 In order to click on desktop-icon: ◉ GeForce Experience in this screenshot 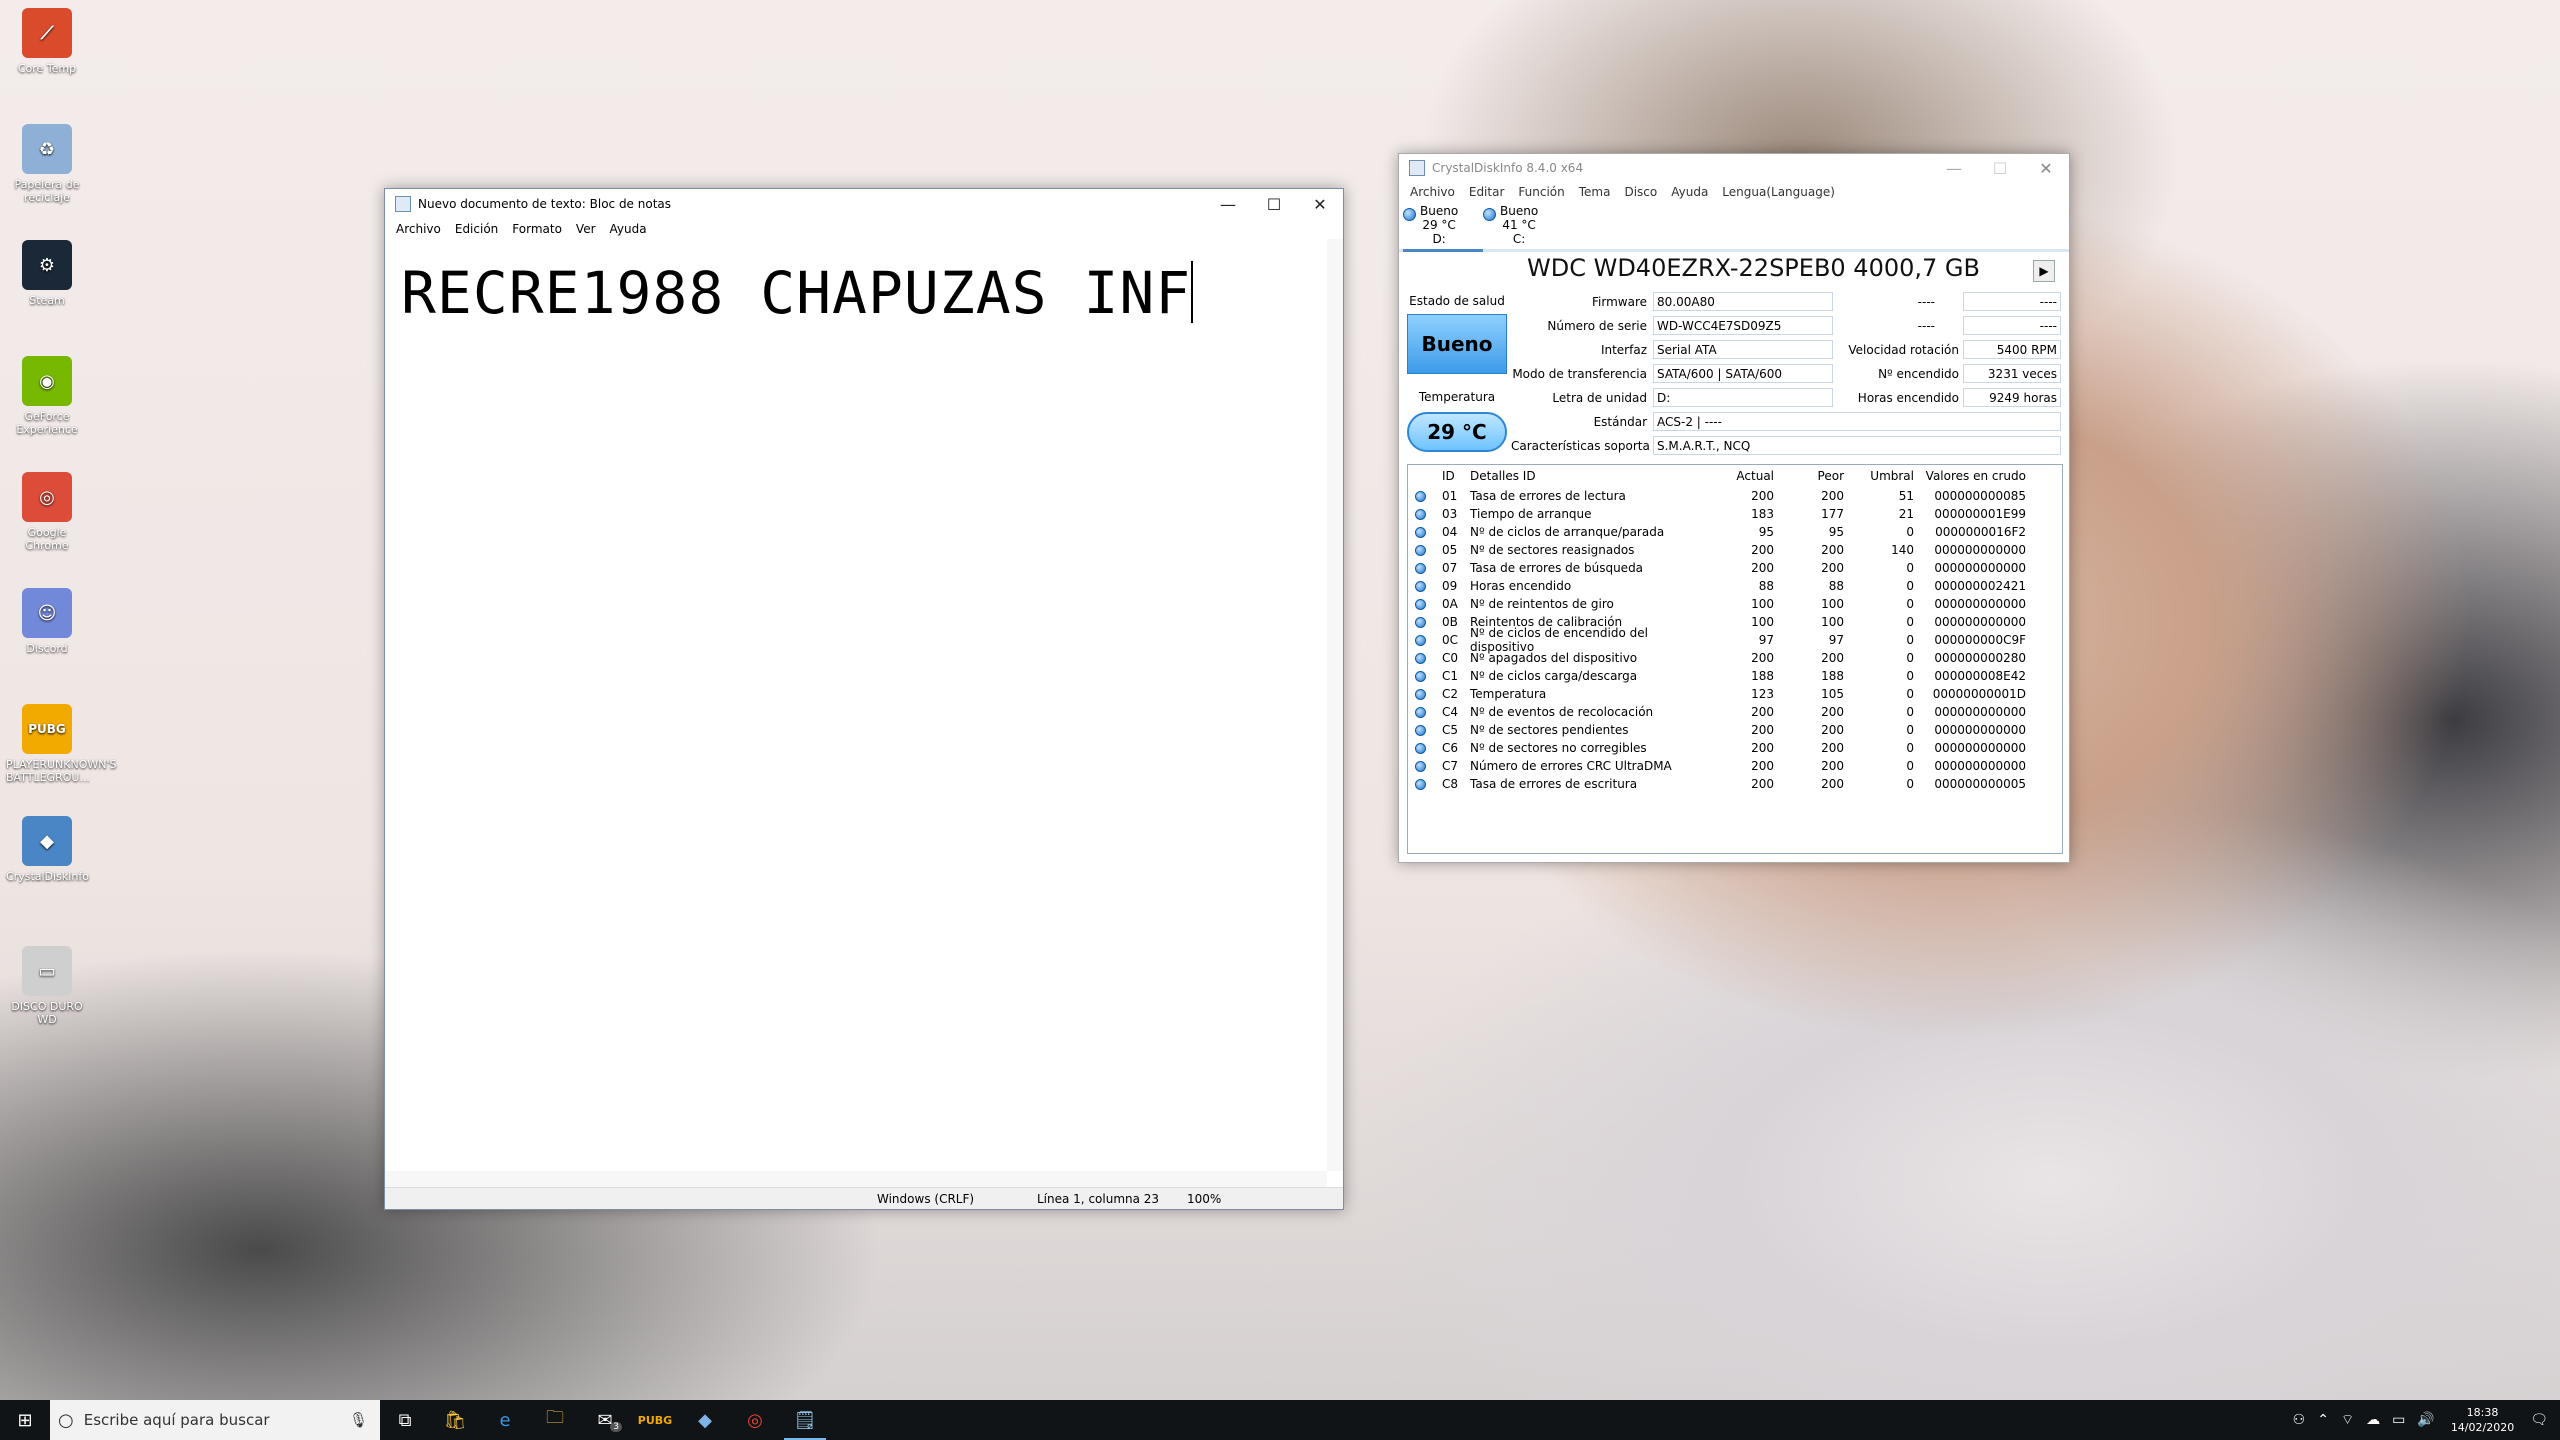, I will do `click(47, 396)`.